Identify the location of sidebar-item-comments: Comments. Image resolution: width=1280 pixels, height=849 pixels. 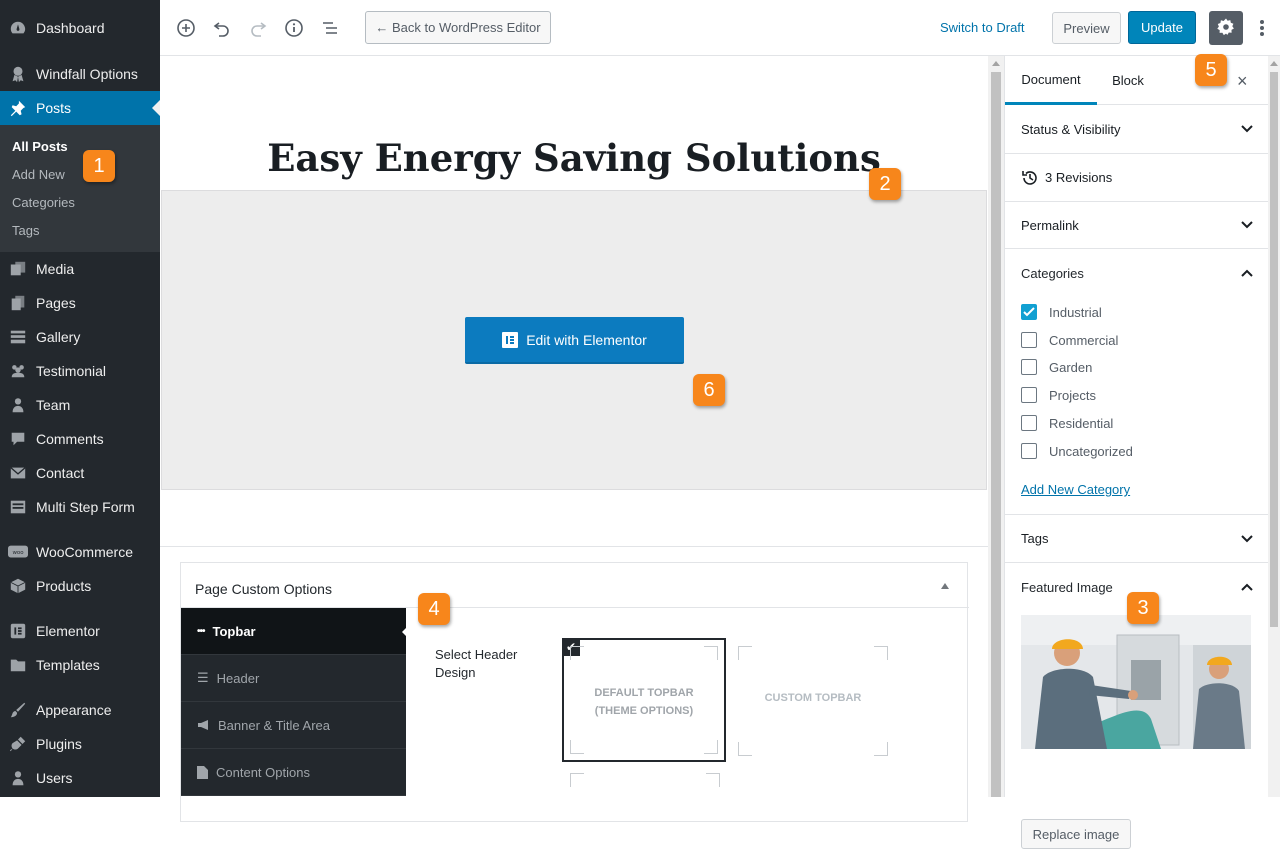
(80, 439).